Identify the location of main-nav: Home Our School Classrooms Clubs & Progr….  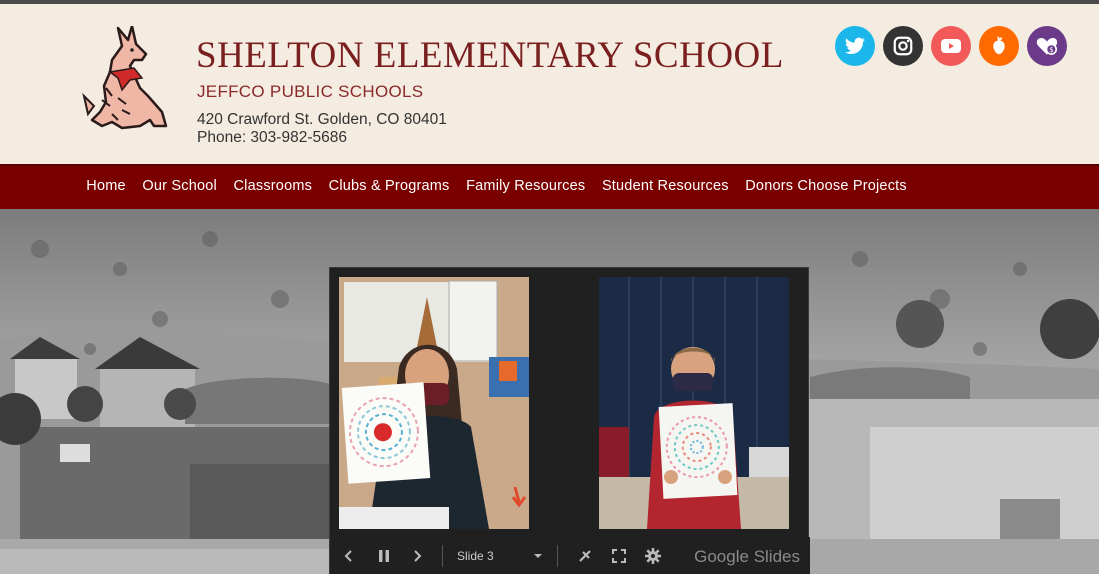
(549, 186).